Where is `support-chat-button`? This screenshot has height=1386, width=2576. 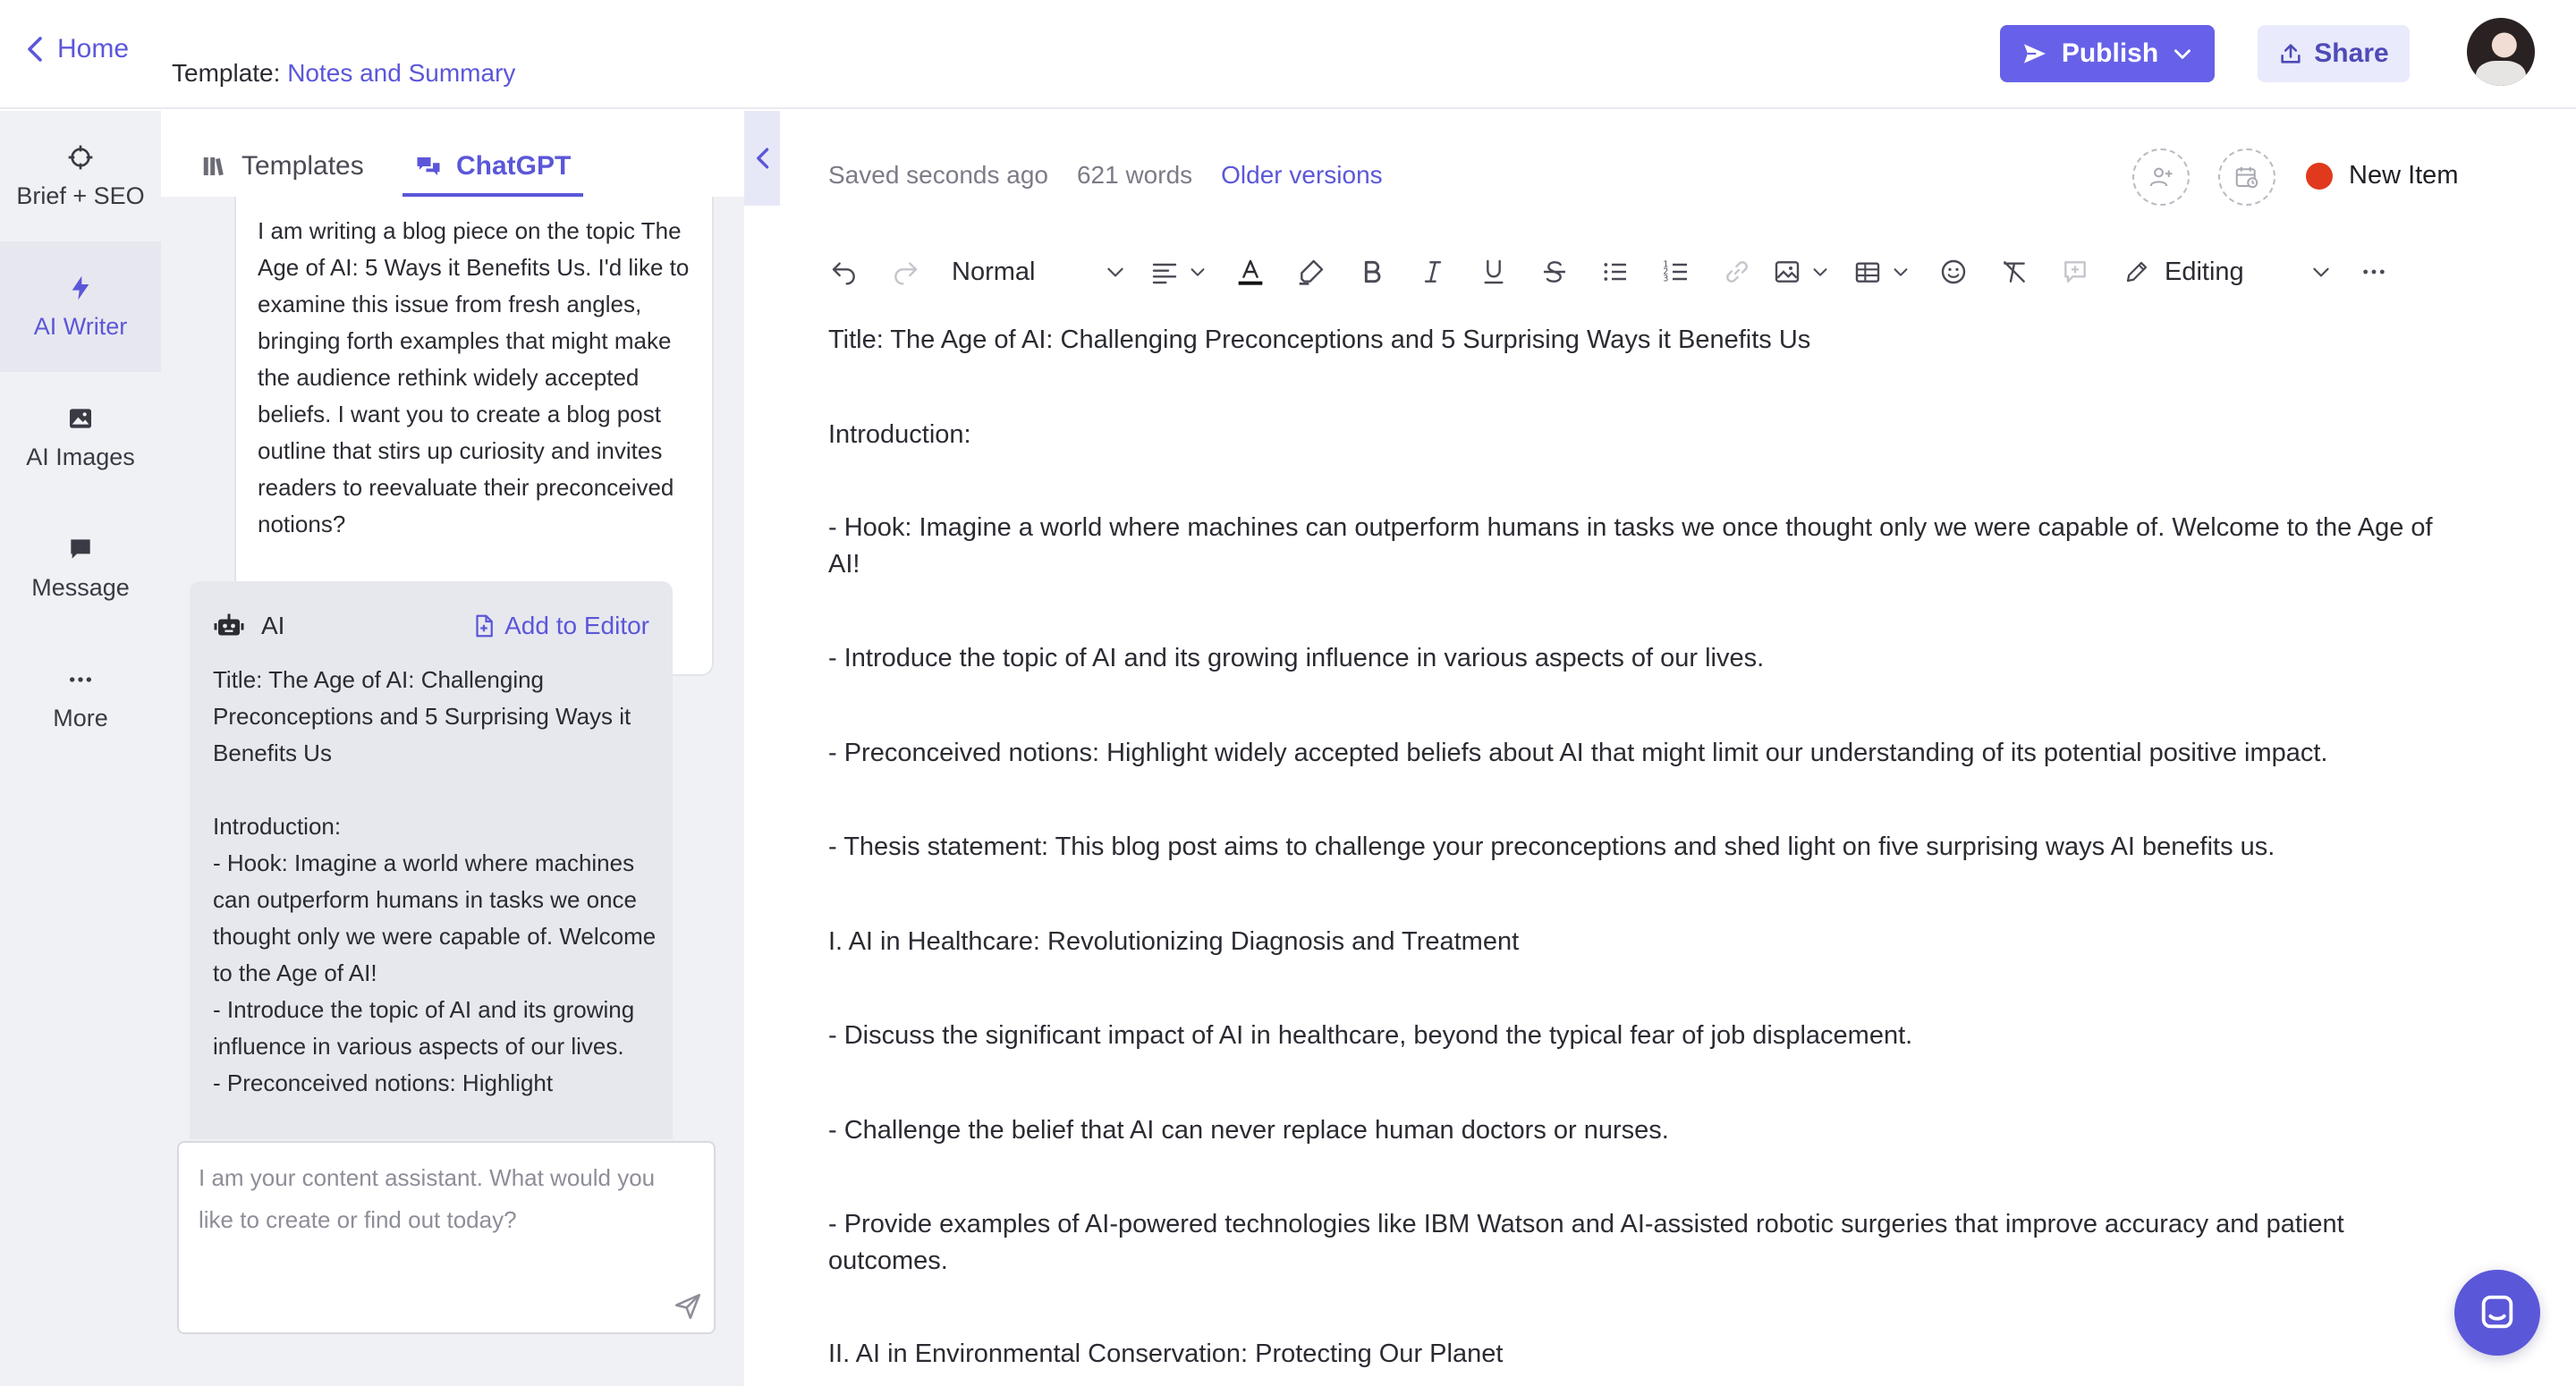
support-chat-button is located at coordinates (2497, 1313).